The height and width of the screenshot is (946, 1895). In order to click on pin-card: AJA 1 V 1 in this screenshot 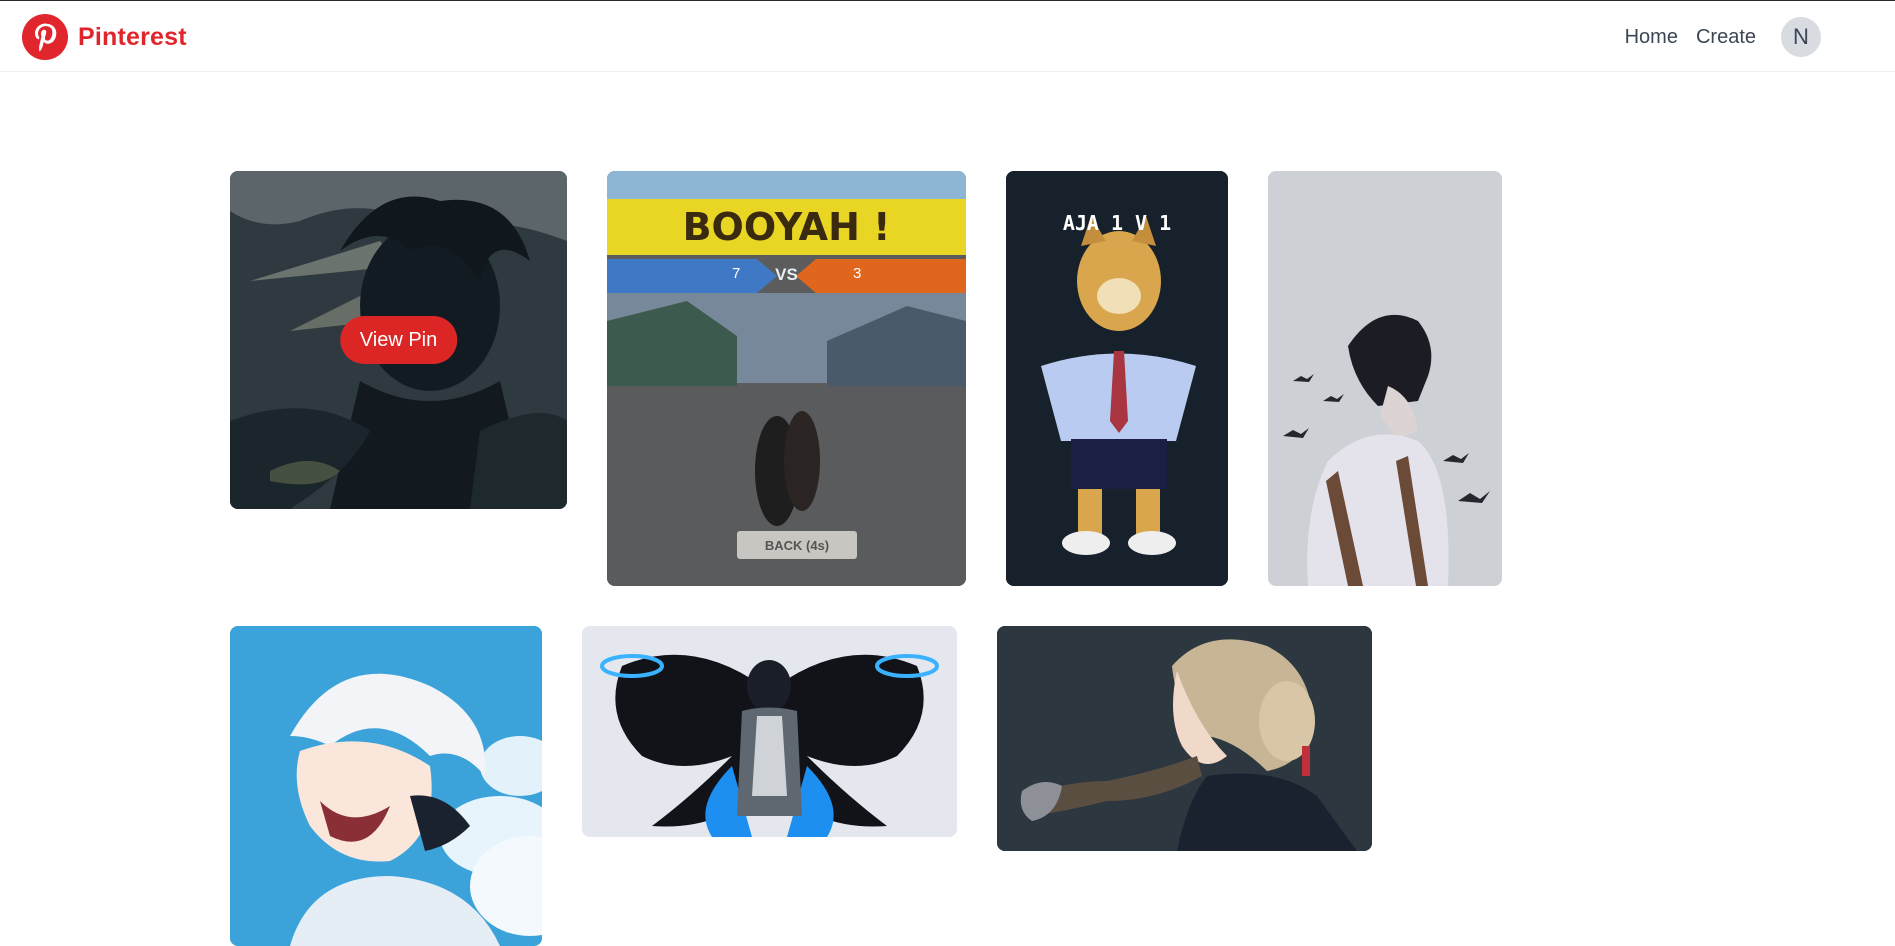, I will do `click(1117, 378)`.